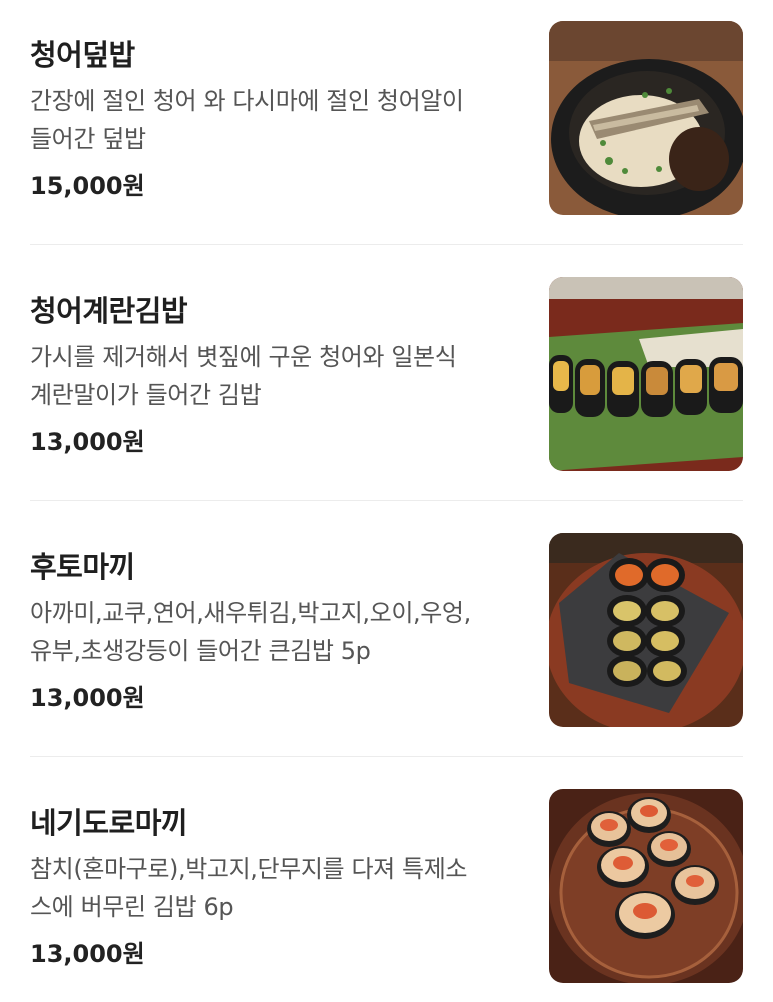 This screenshot has width=773, height=1002. Describe the element at coordinates (109, 823) in the screenshot. I see `menu-item-name: 네기도로마끼` at that location.